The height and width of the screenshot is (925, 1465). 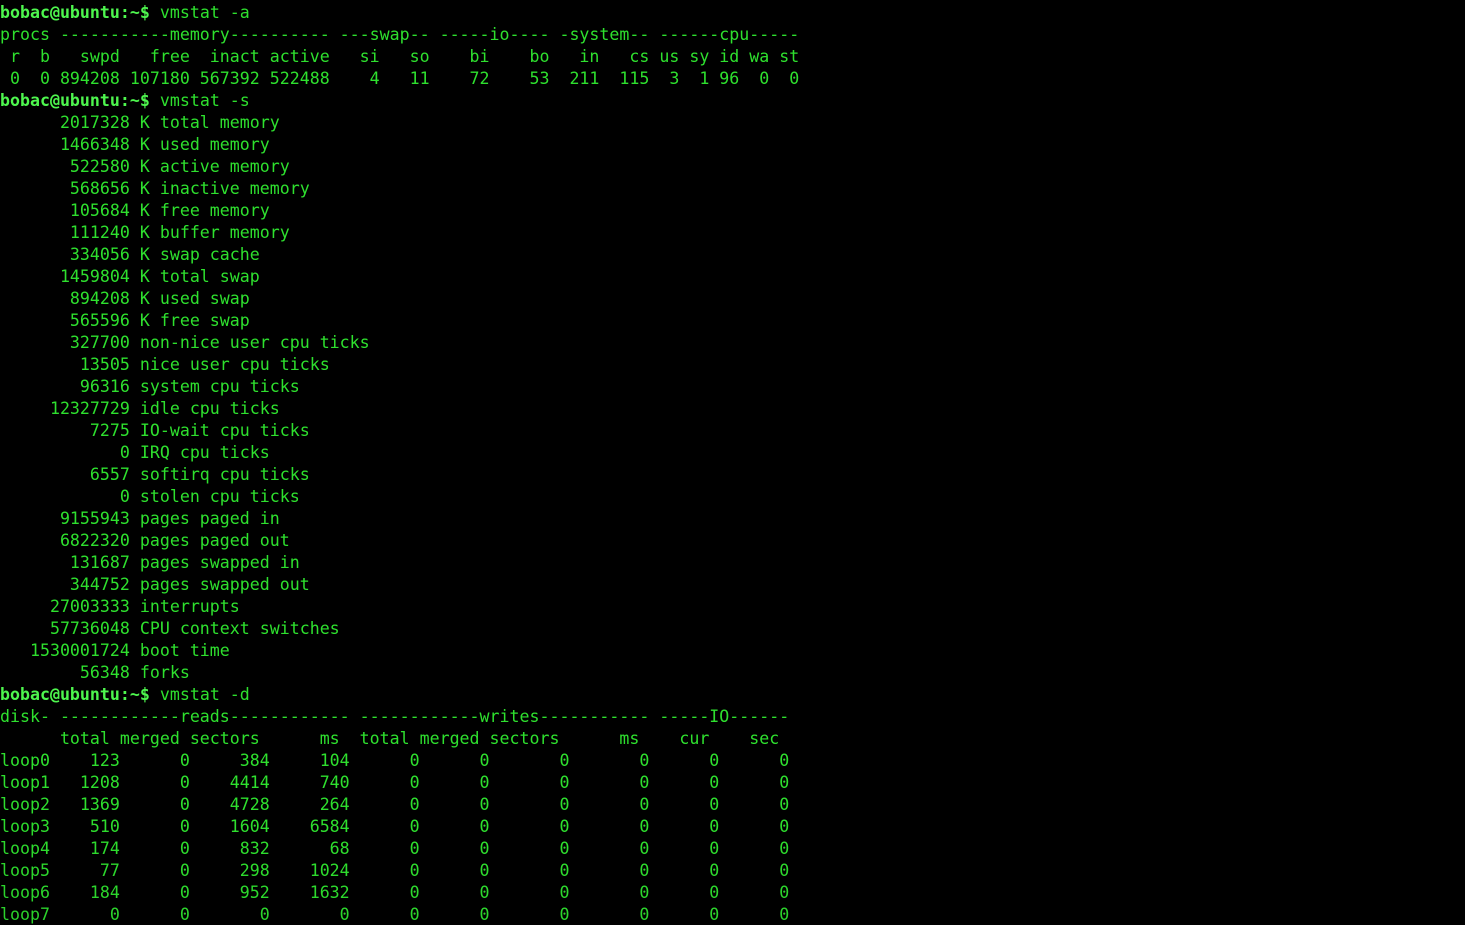 What do you see at coordinates (140, 122) in the screenshot?
I see `vmstat-s-line: 2017328 K total memory` at bounding box center [140, 122].